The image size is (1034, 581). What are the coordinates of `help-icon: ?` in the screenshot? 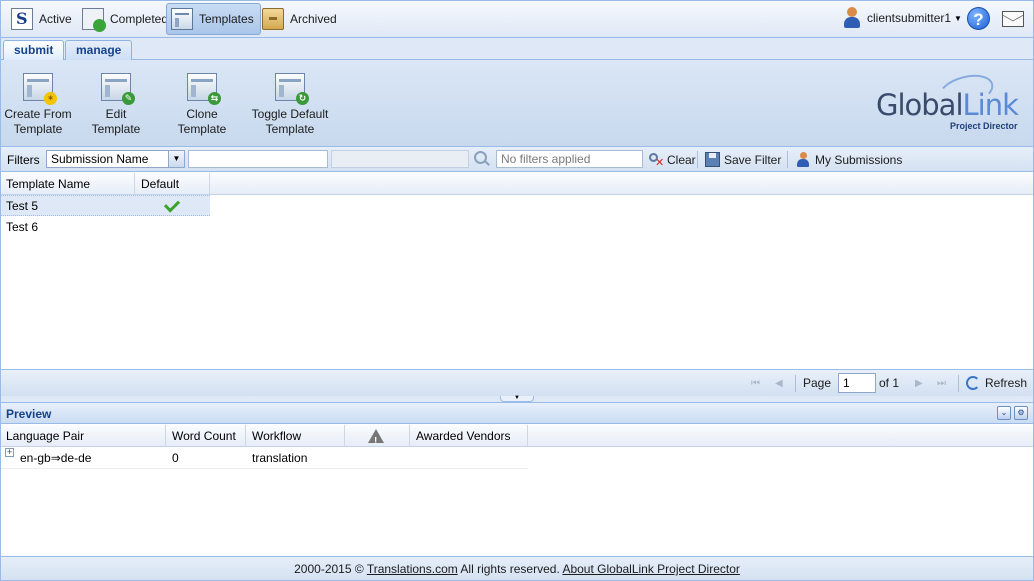 It's located at (978, 18).